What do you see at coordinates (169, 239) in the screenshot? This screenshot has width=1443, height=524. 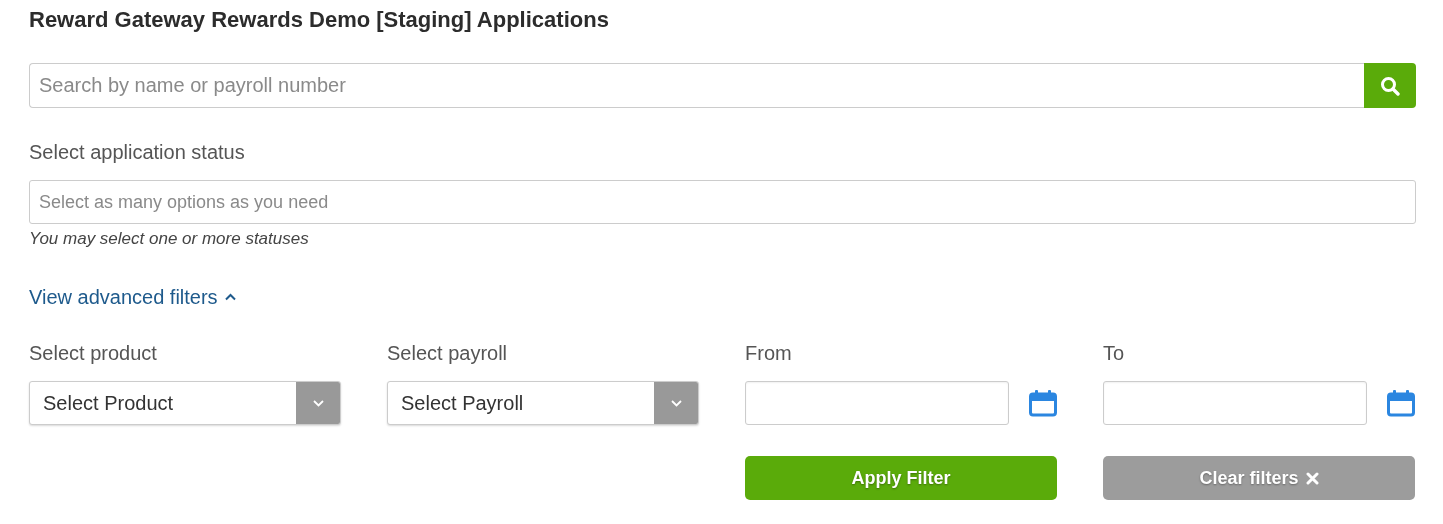 I see `help-text: You may select one or more statuses` at bounding box center [169, 239].